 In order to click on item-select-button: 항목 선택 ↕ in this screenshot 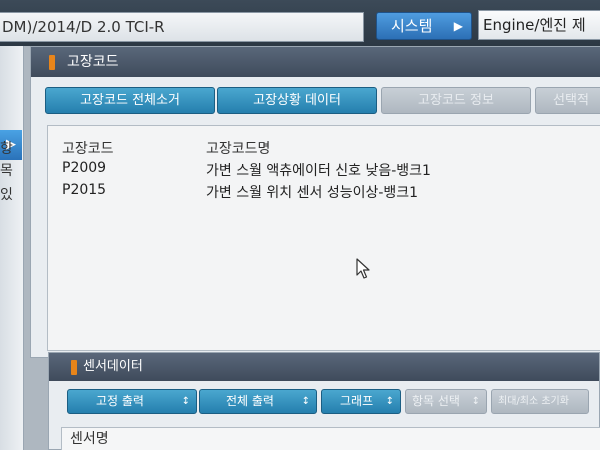, I will do `click(446, 401)`.